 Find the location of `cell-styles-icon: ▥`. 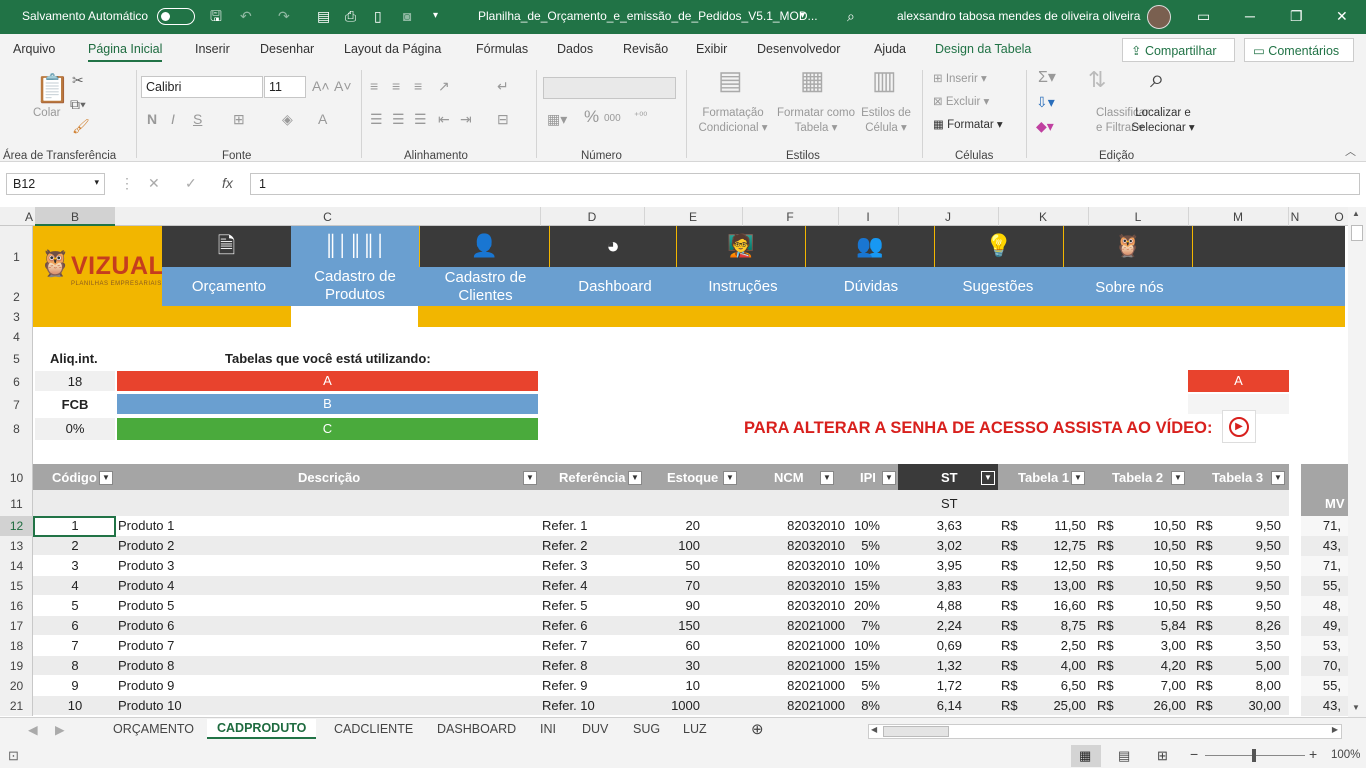

cell-styles-icon: ▥ is located at coordinates (884, 80).